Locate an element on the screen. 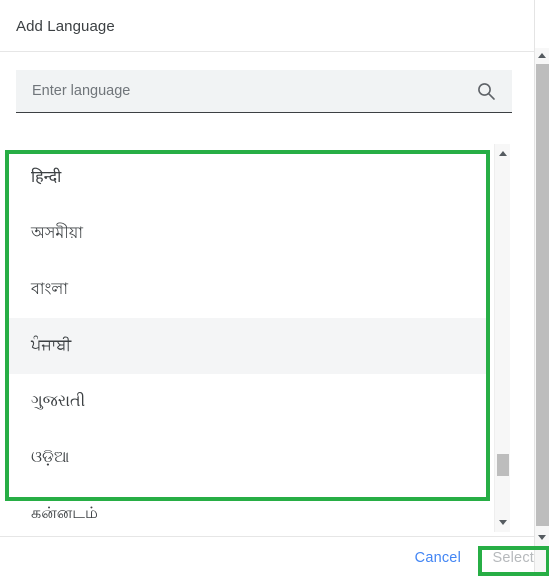  page-scrollbar-track-top is located at coordinates (542, 24).